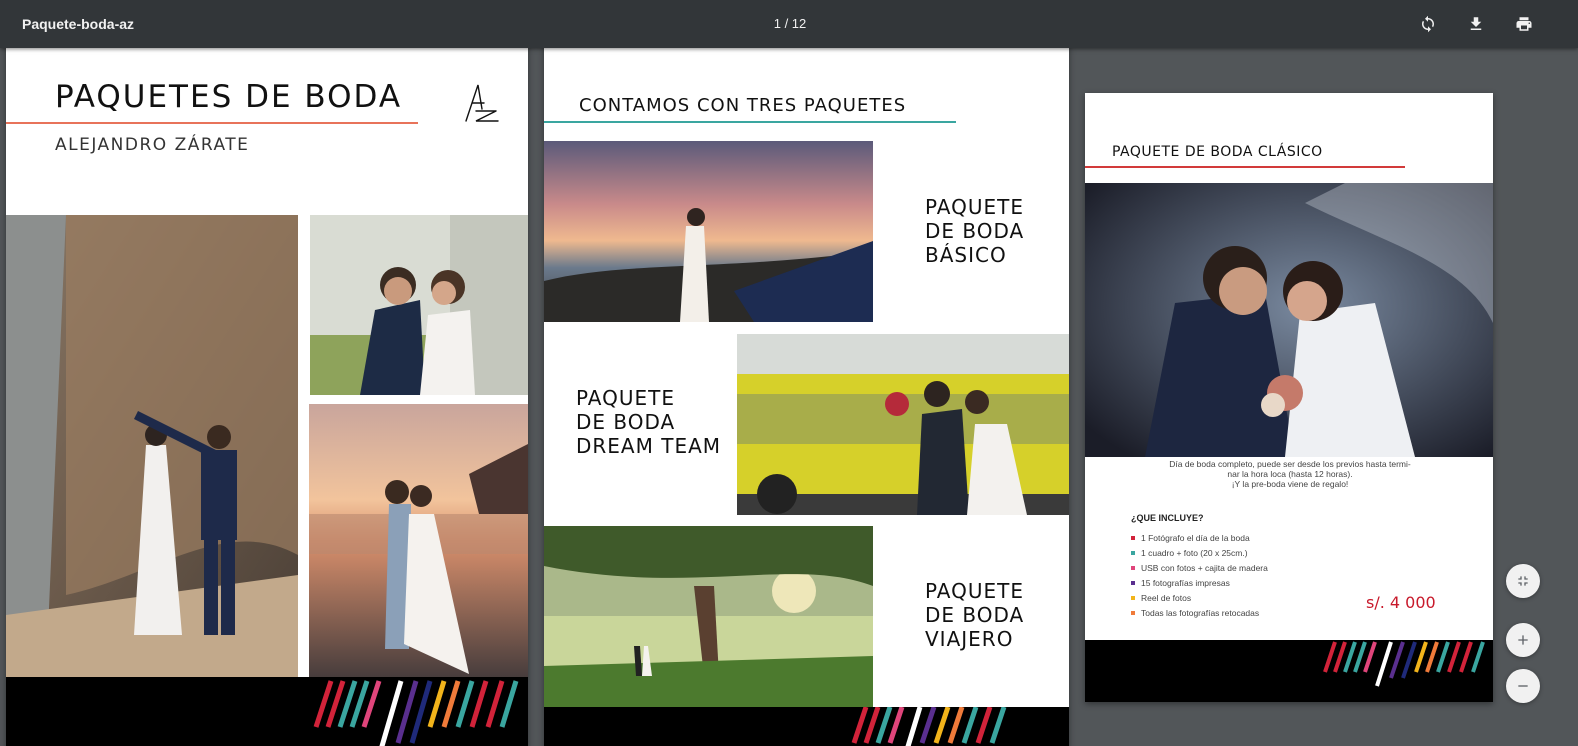 The width and height of the screenshot is (1578, 746). I want to click on zoom-in-button, so click(1523, 640).